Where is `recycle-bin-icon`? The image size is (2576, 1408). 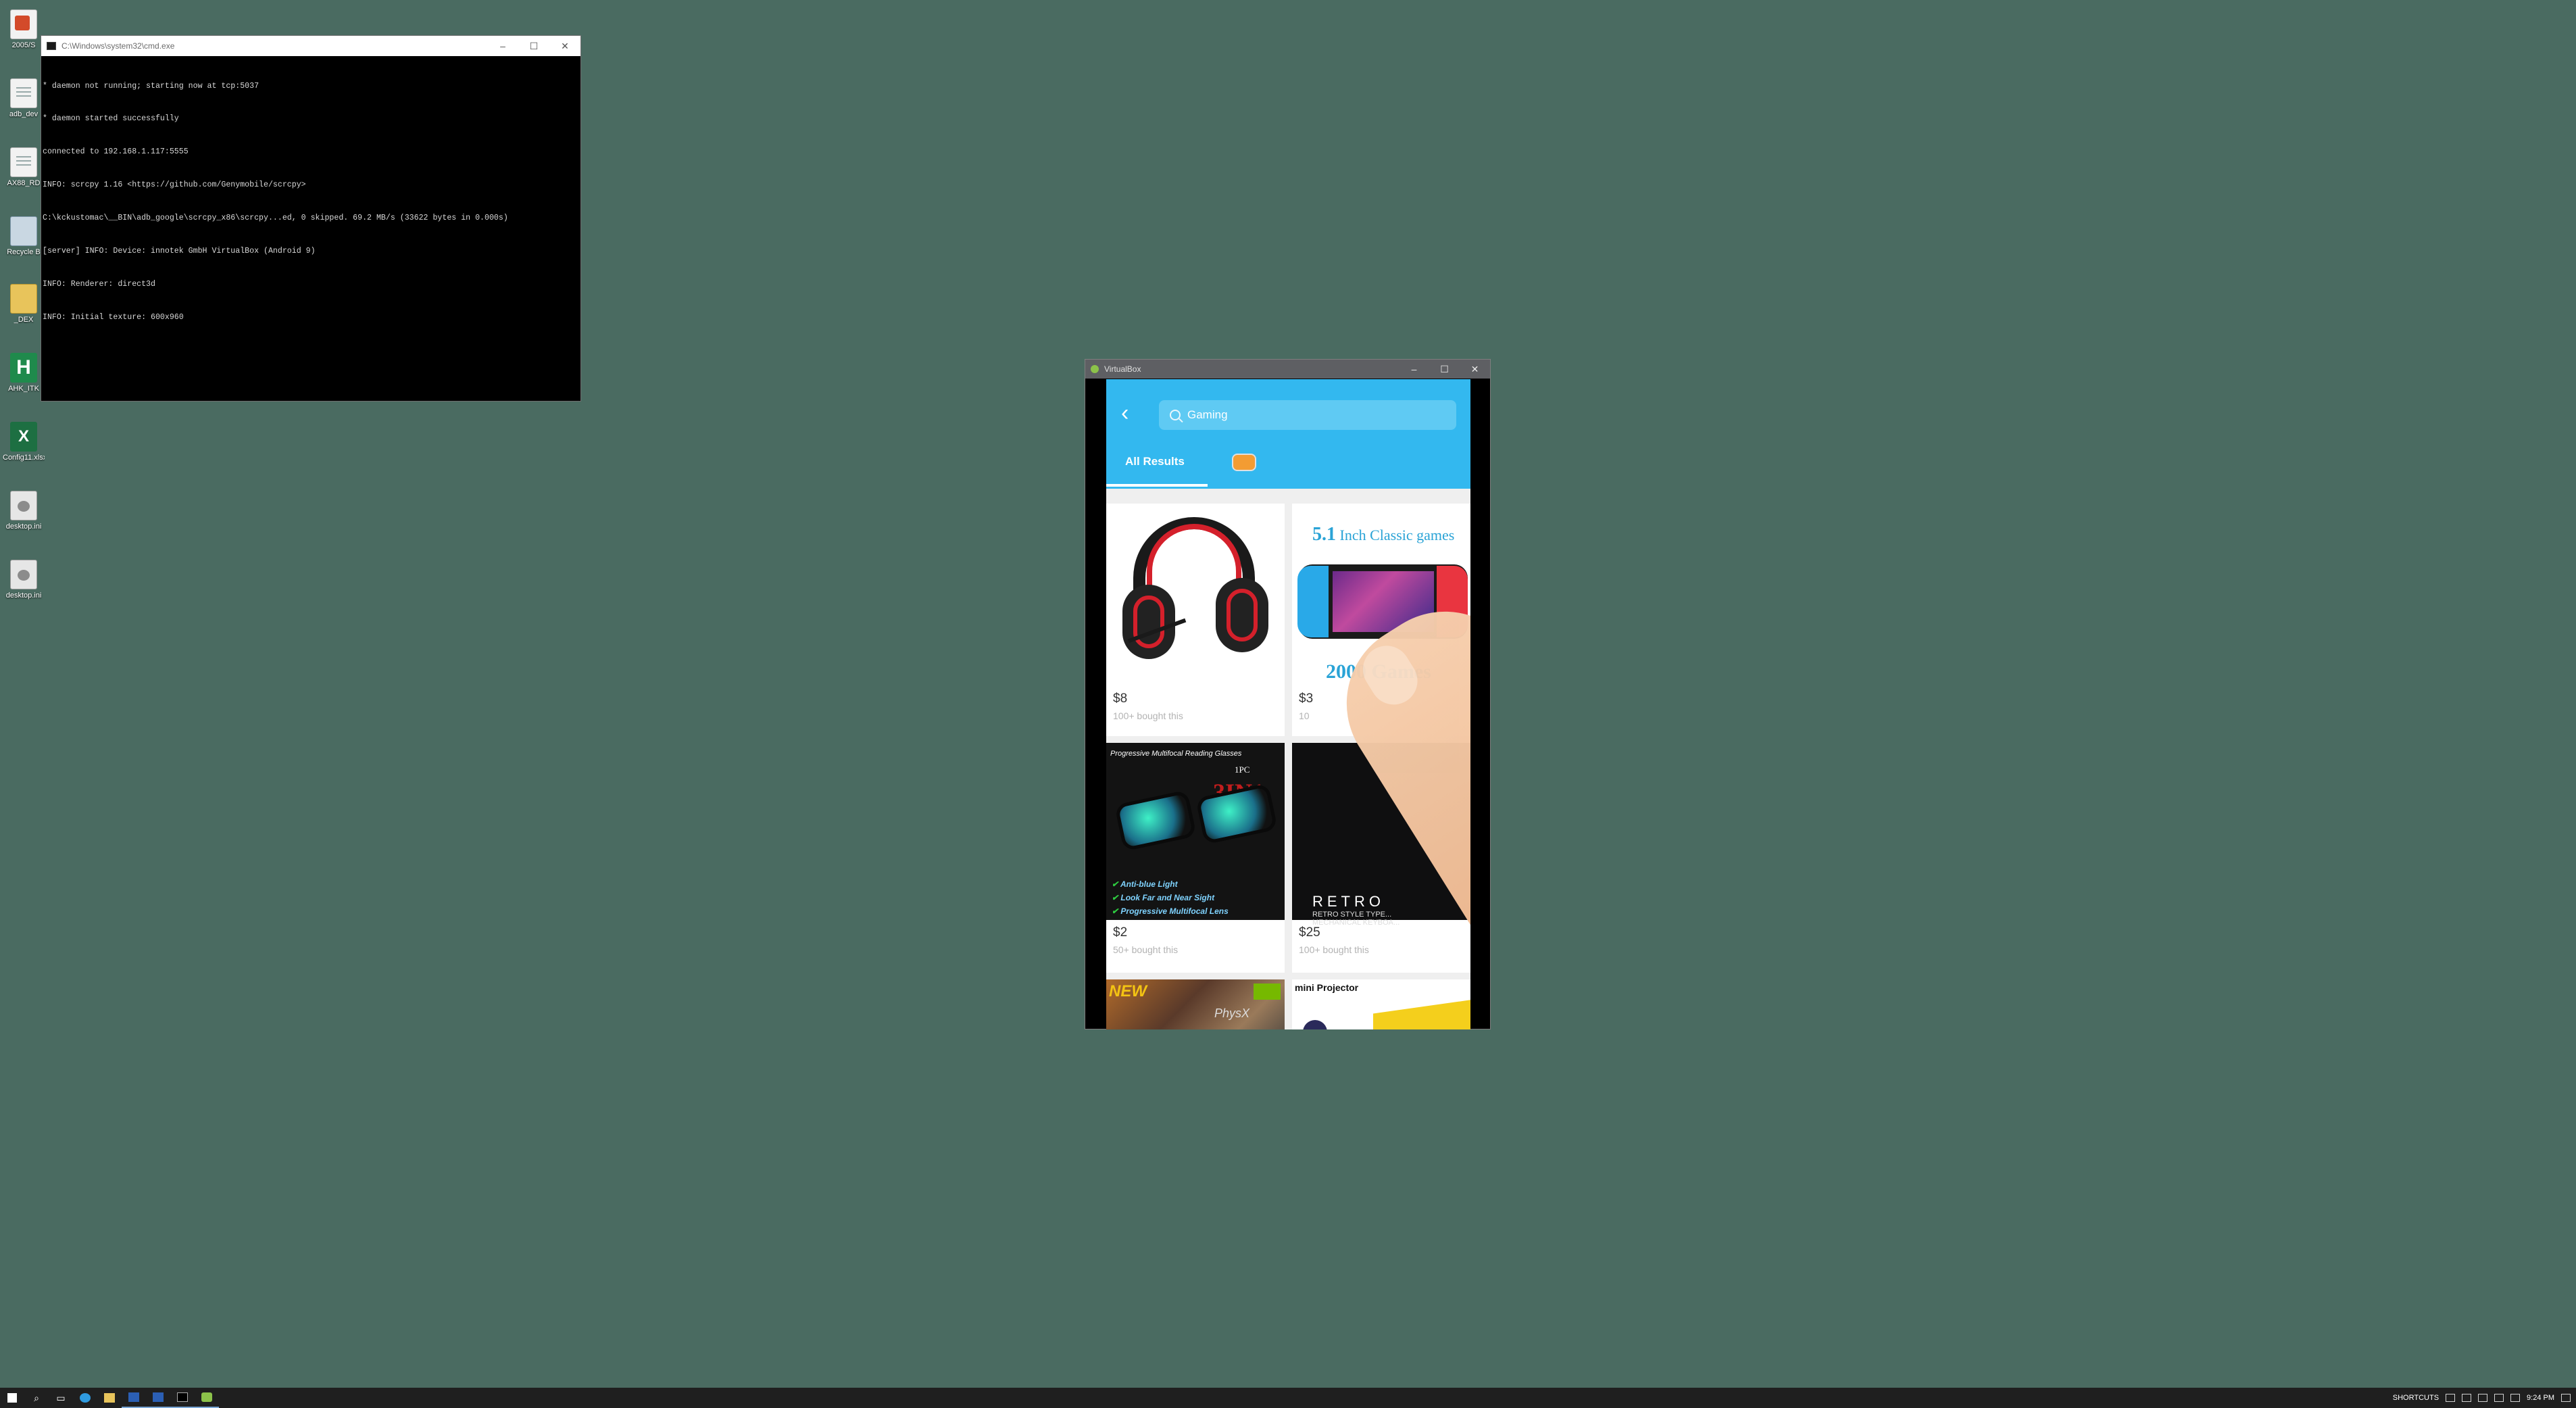 recycle-bin-icon is located at coordinates (24, 231).